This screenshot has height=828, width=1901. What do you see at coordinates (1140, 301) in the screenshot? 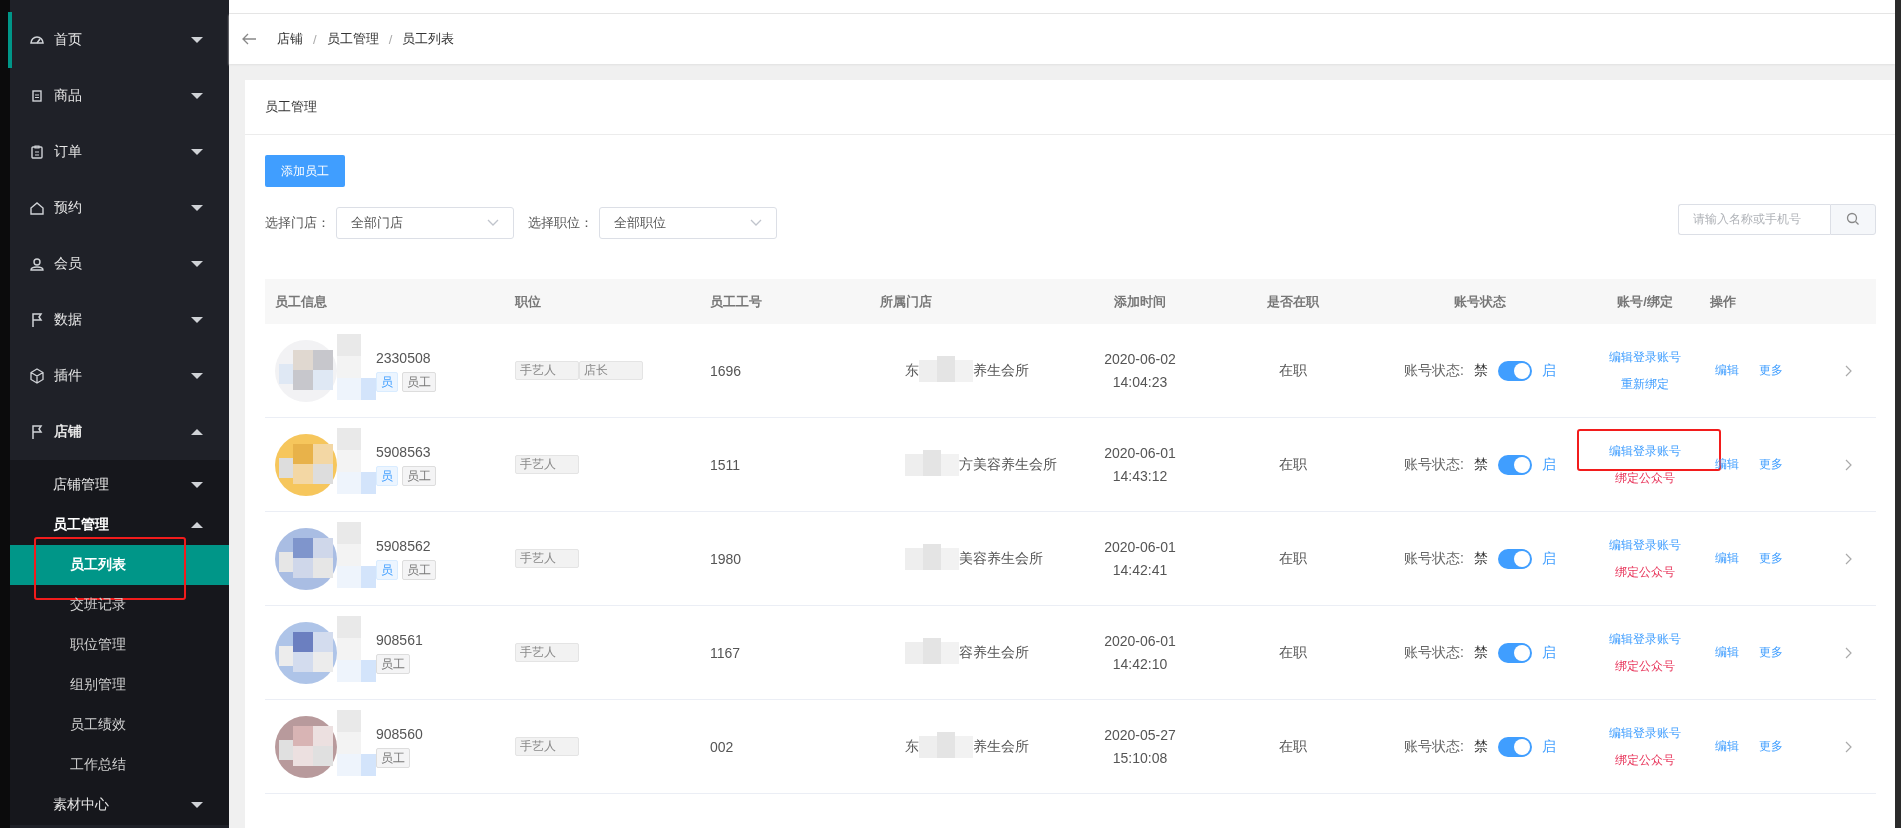
I see `column-header: 添加时间` at bounding box center [1140, 301].